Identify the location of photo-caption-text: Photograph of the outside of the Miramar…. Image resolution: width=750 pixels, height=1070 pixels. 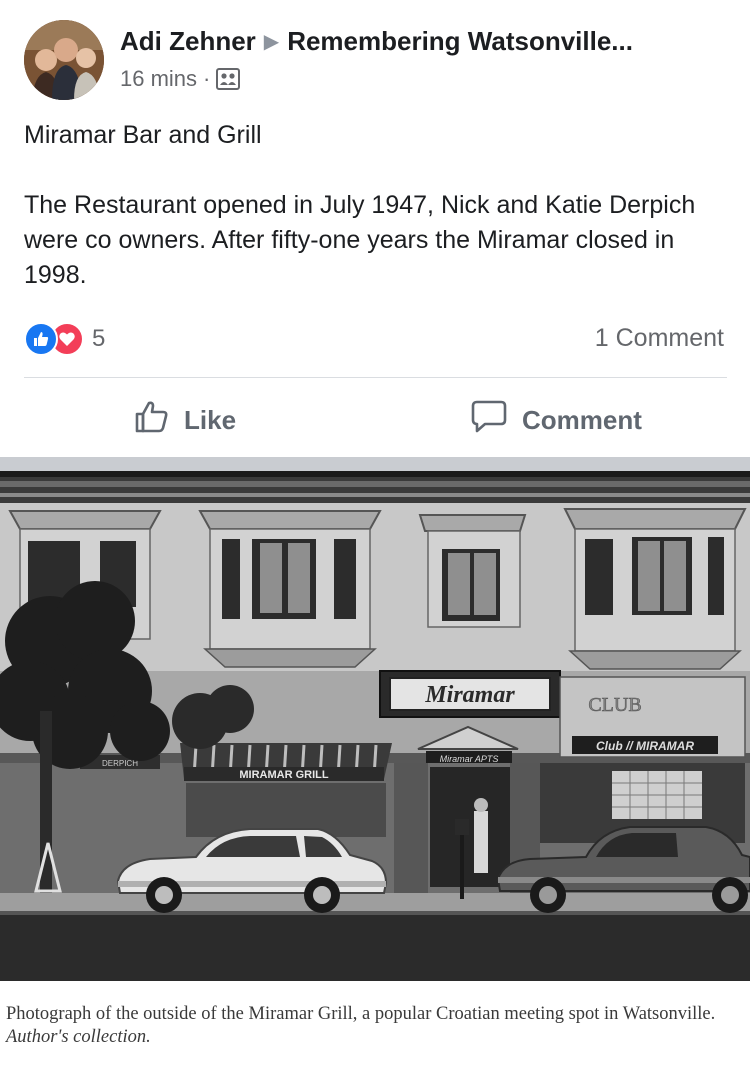
(361, 1014).